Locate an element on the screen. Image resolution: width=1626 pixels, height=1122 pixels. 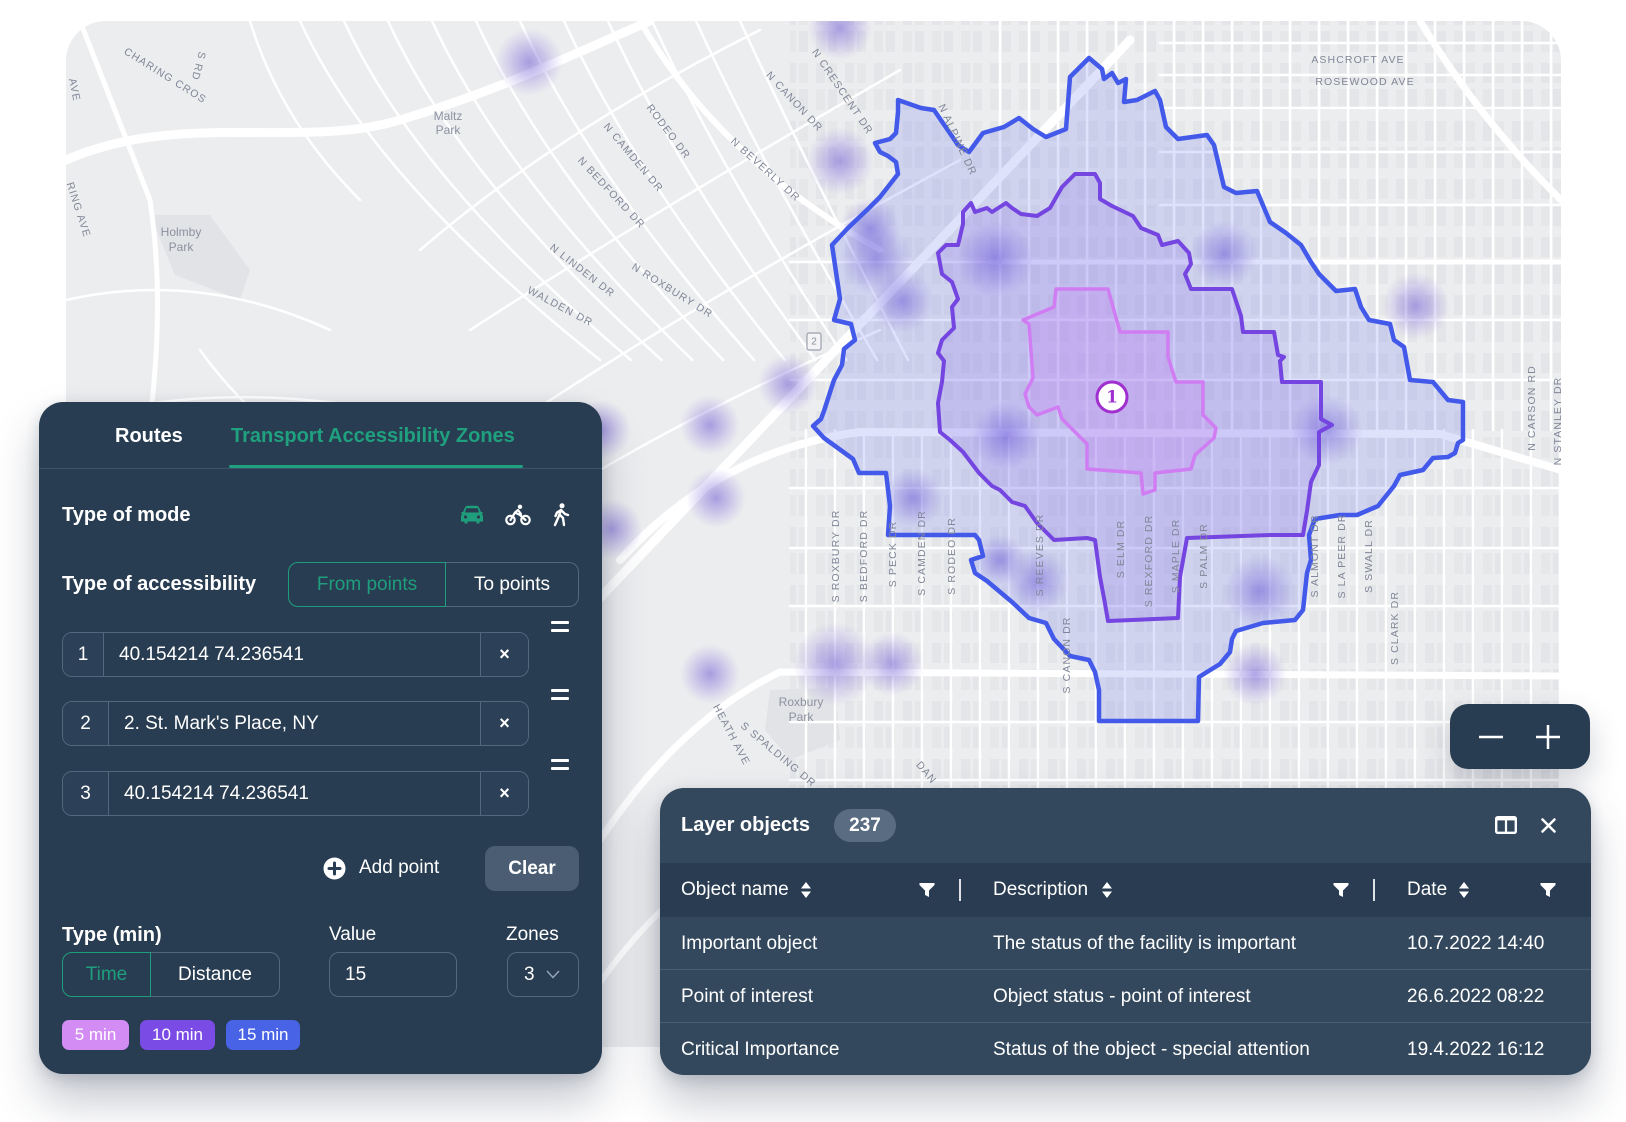
plus-icon is located at coordinates (1548, 737).